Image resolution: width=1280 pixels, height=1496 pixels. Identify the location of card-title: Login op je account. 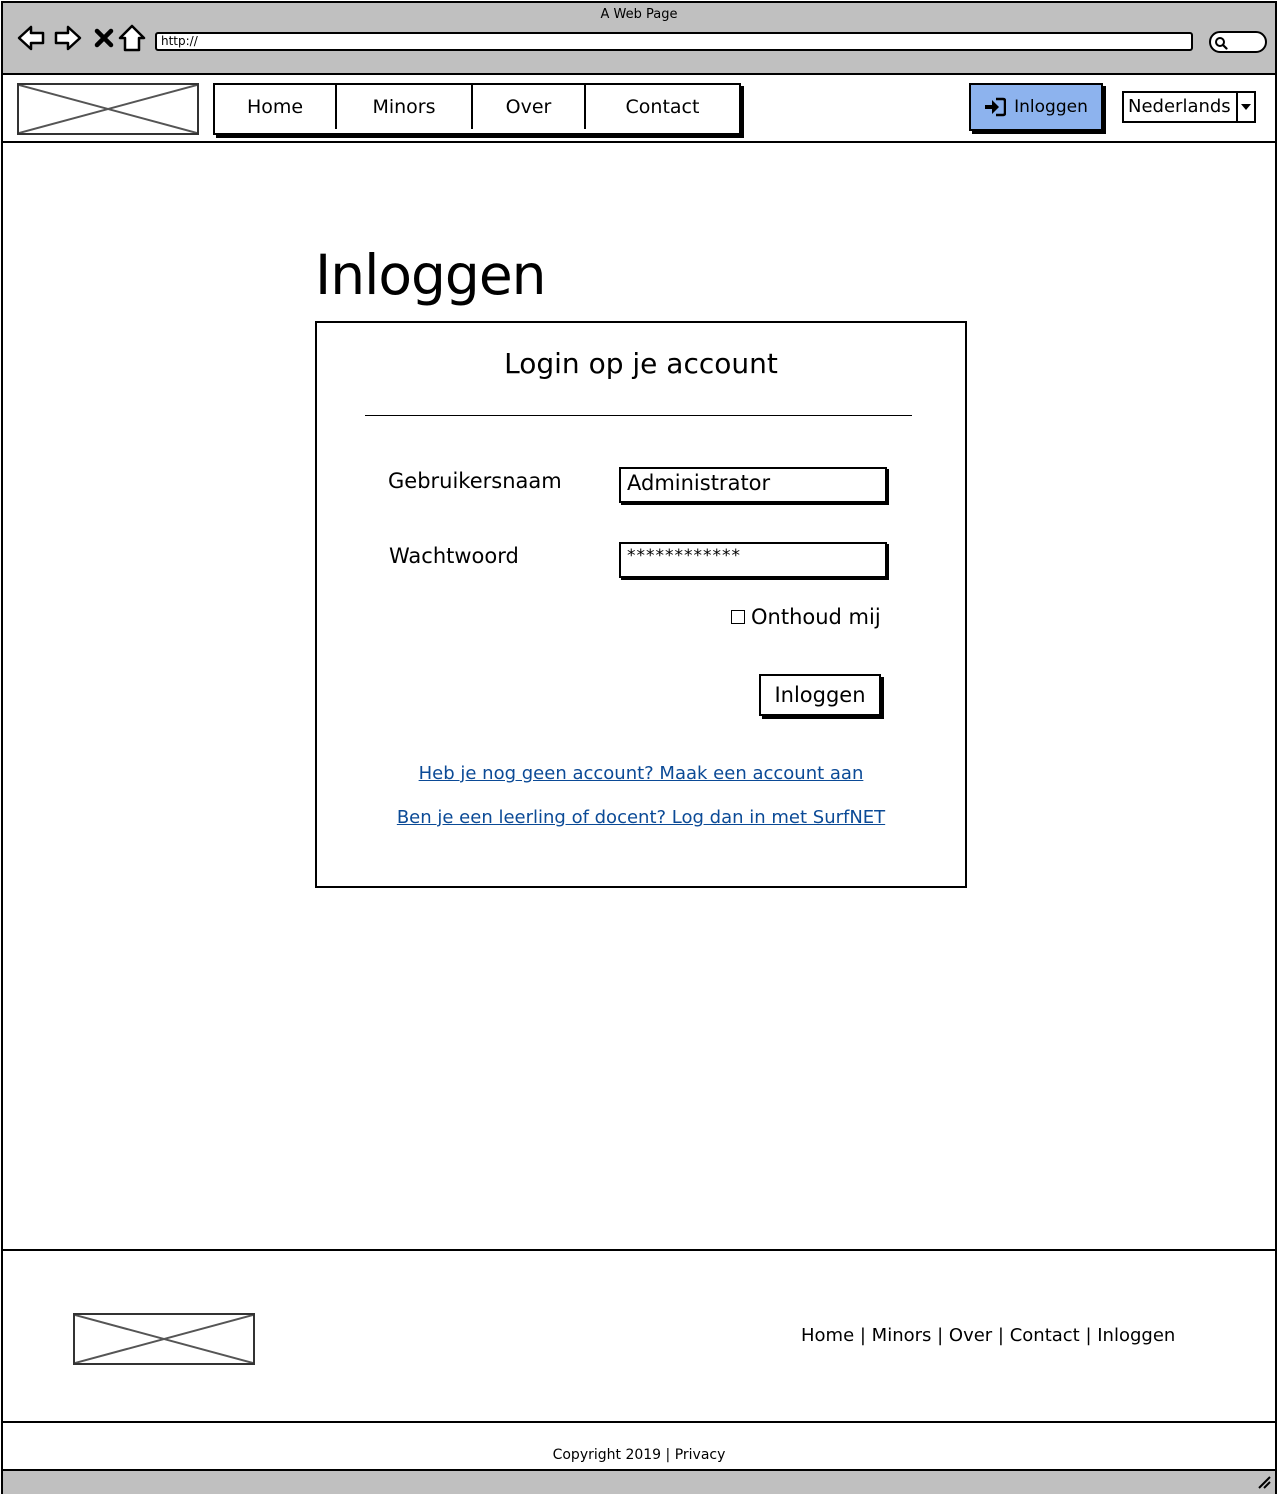
(641, 363).